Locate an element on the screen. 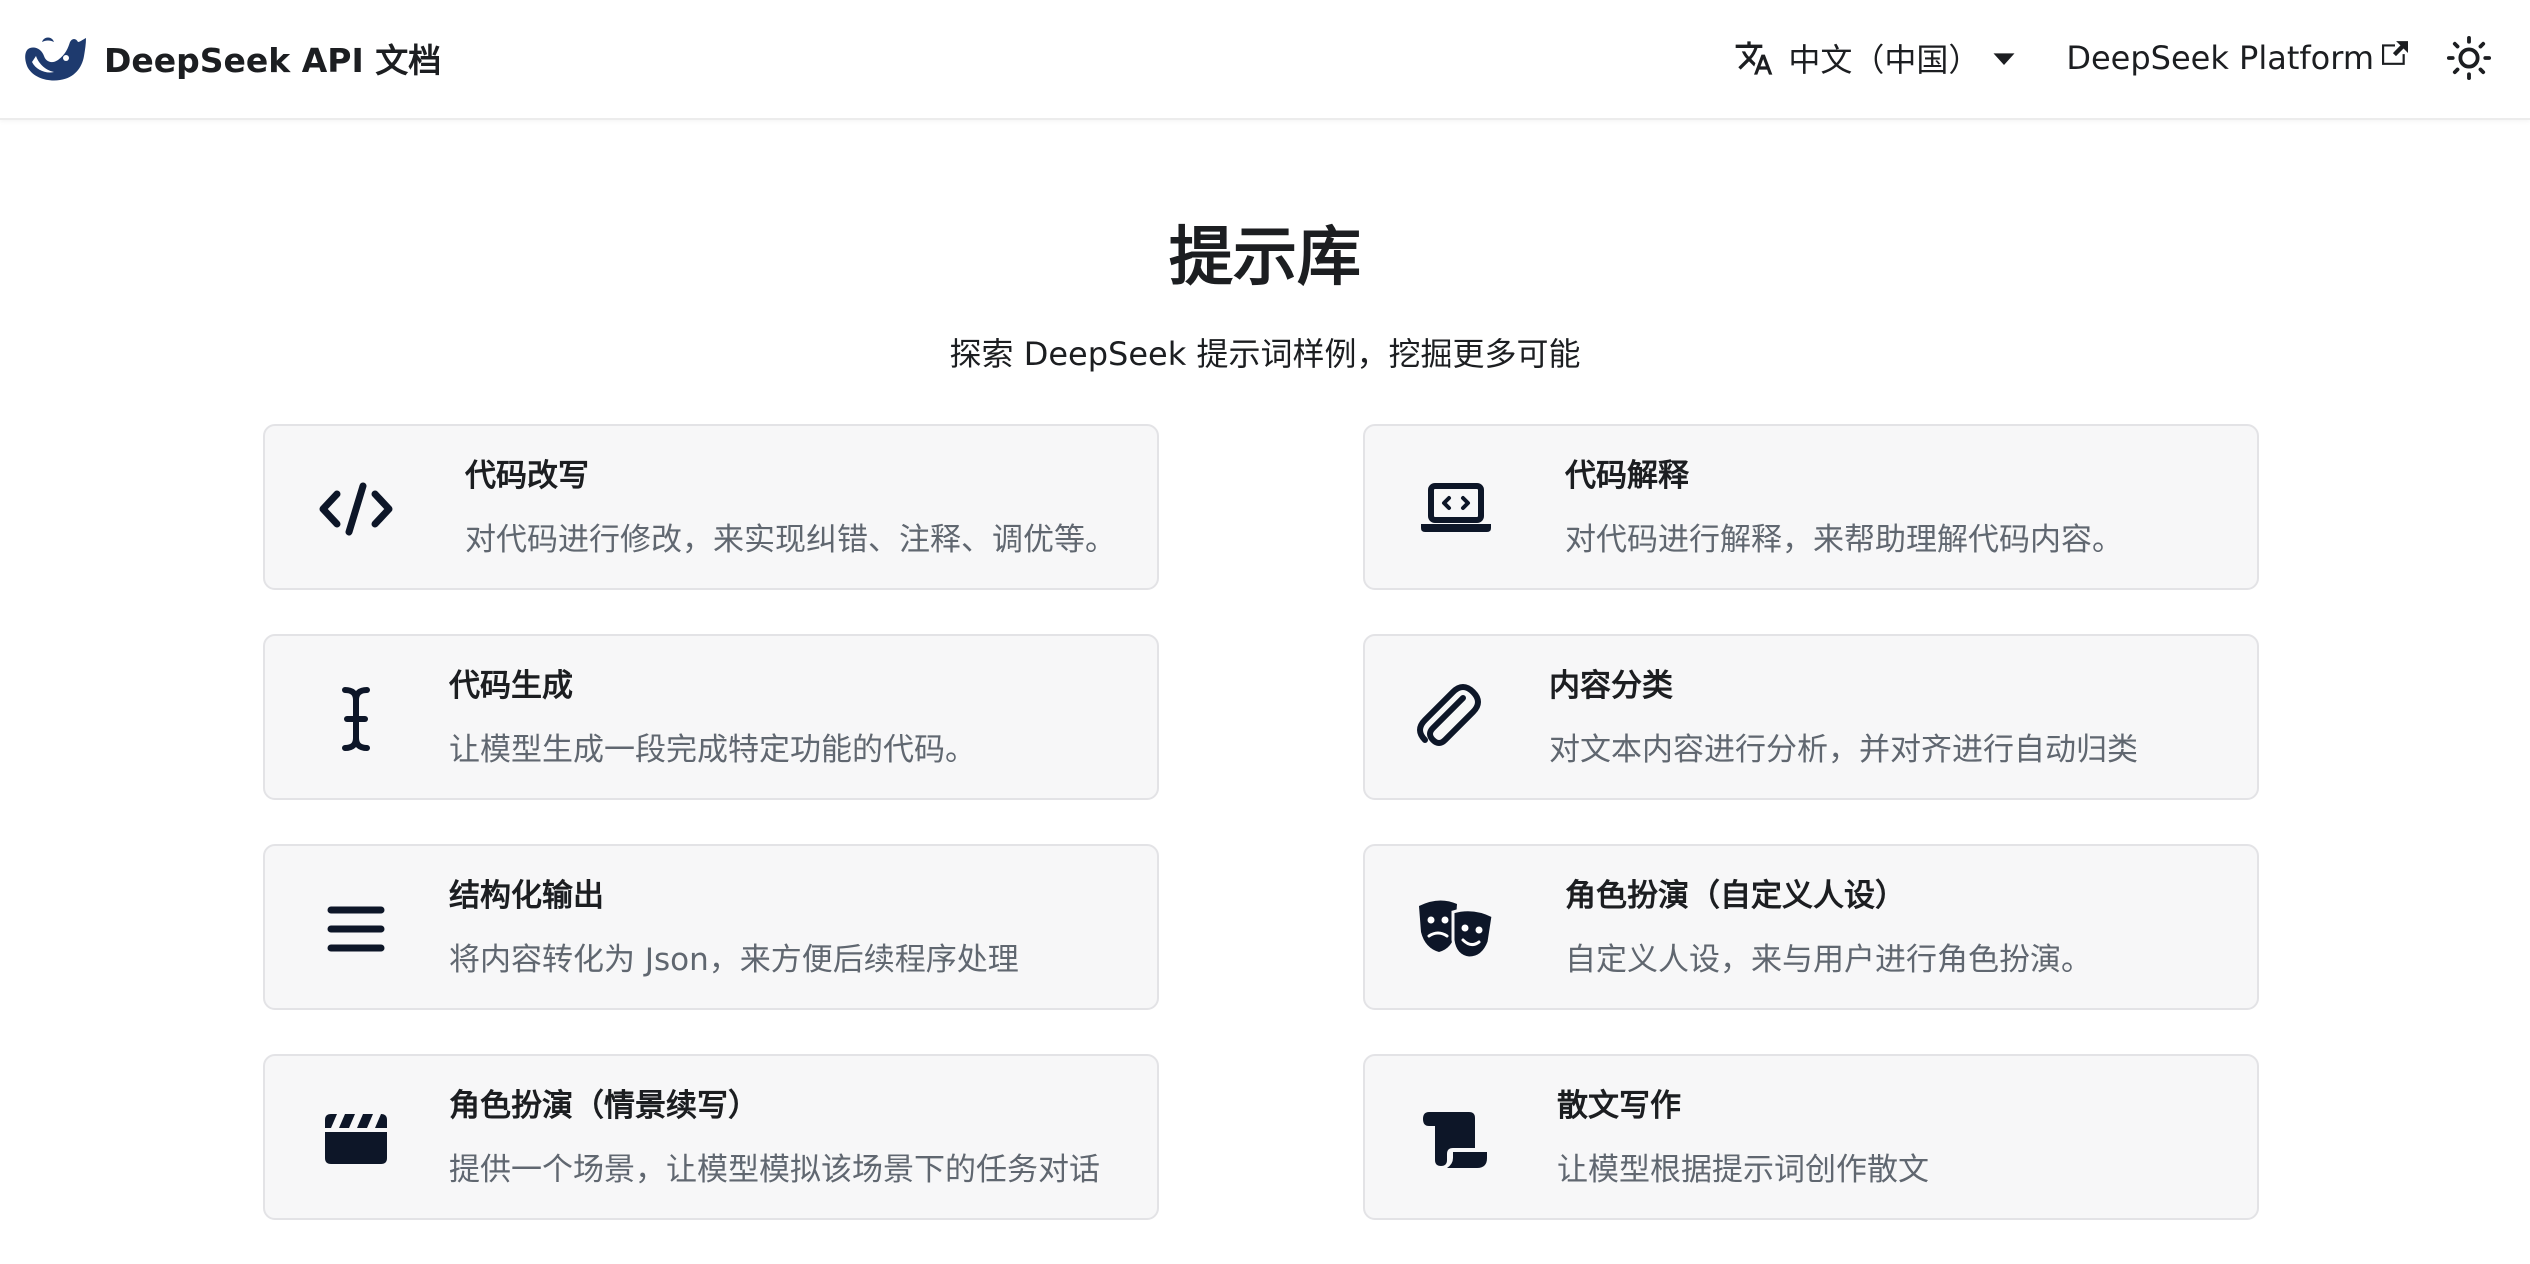 The width and height of the screenshot is (2530, 1264). prompt-card-content-classify: 内容分类 对文本内容进行分析，并对齐进行自动归类 is located at coordinates (1811, 717).